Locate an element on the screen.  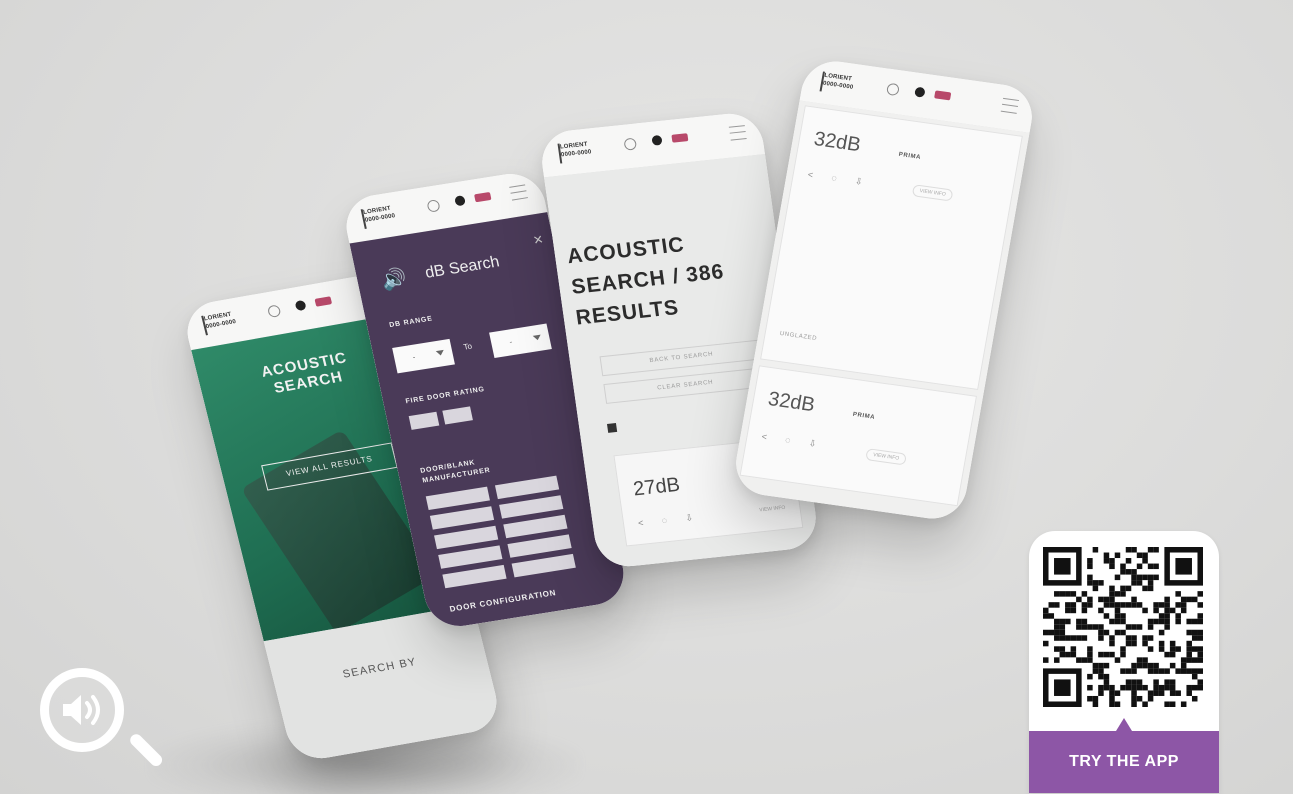
qr-pointer is located at coordinates (1124, 724).